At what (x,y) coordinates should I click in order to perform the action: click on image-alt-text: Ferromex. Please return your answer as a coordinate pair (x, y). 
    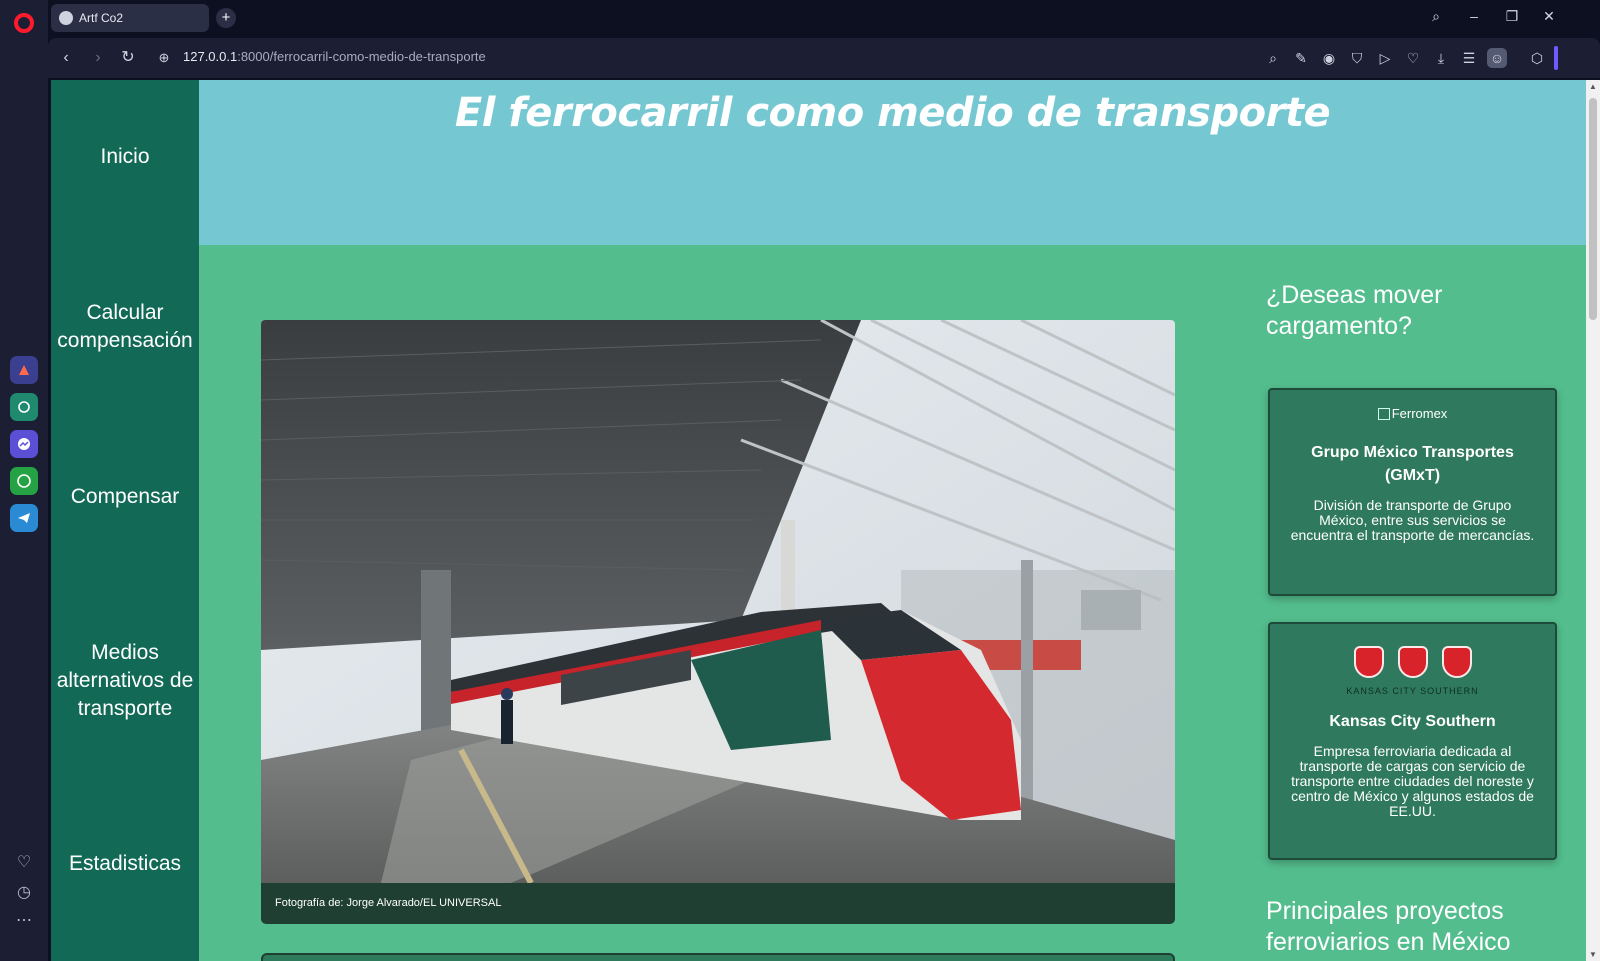
    Looking at the image, I should click on (1419, 413).